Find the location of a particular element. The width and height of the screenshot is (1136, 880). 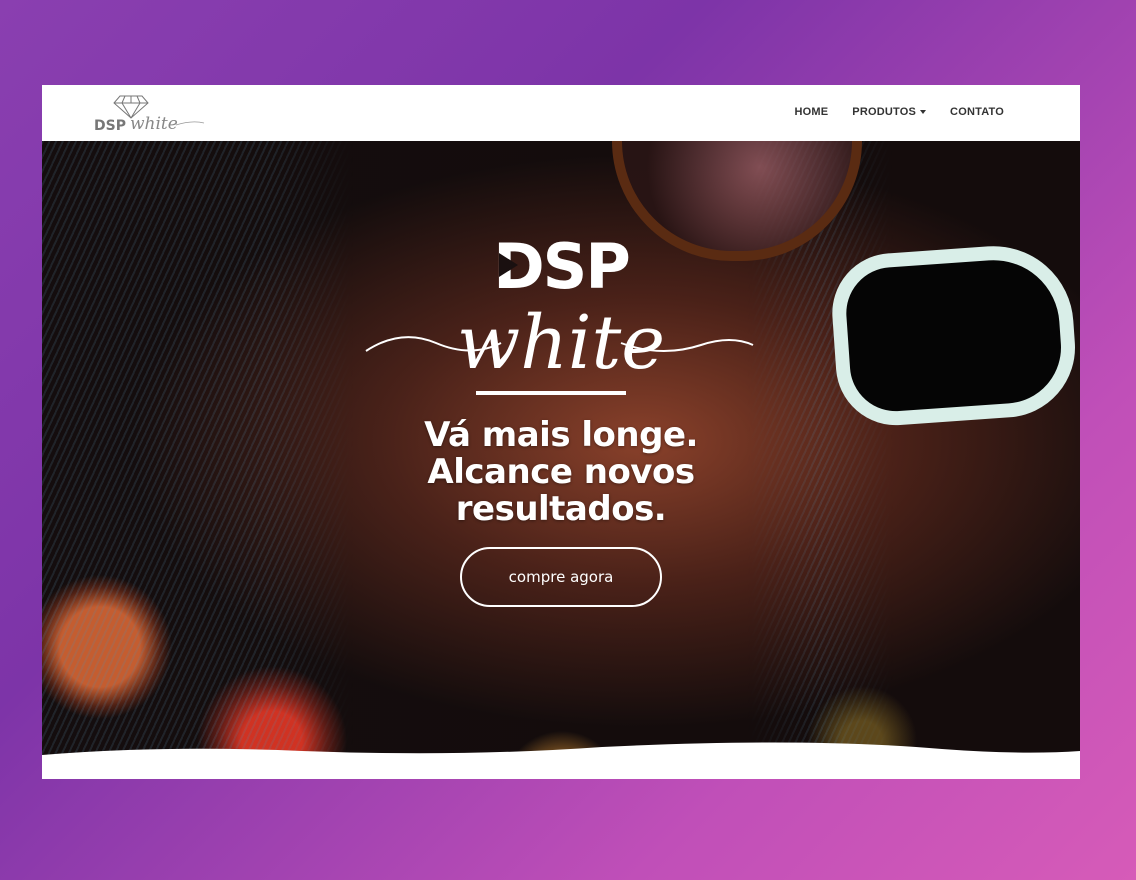

navbar: DSP white HOME PRODUTOS CONTATO is located at coordinates (561, 113).